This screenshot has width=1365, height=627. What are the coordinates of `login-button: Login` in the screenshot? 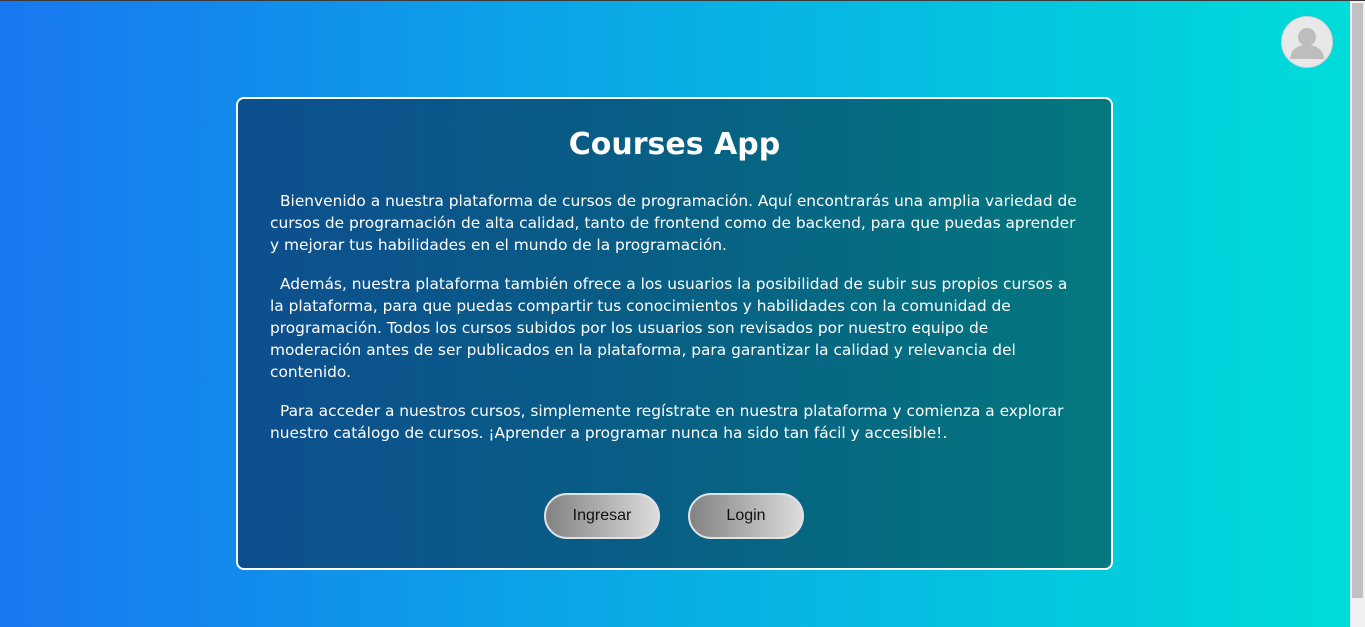 It's located at (746, 516).